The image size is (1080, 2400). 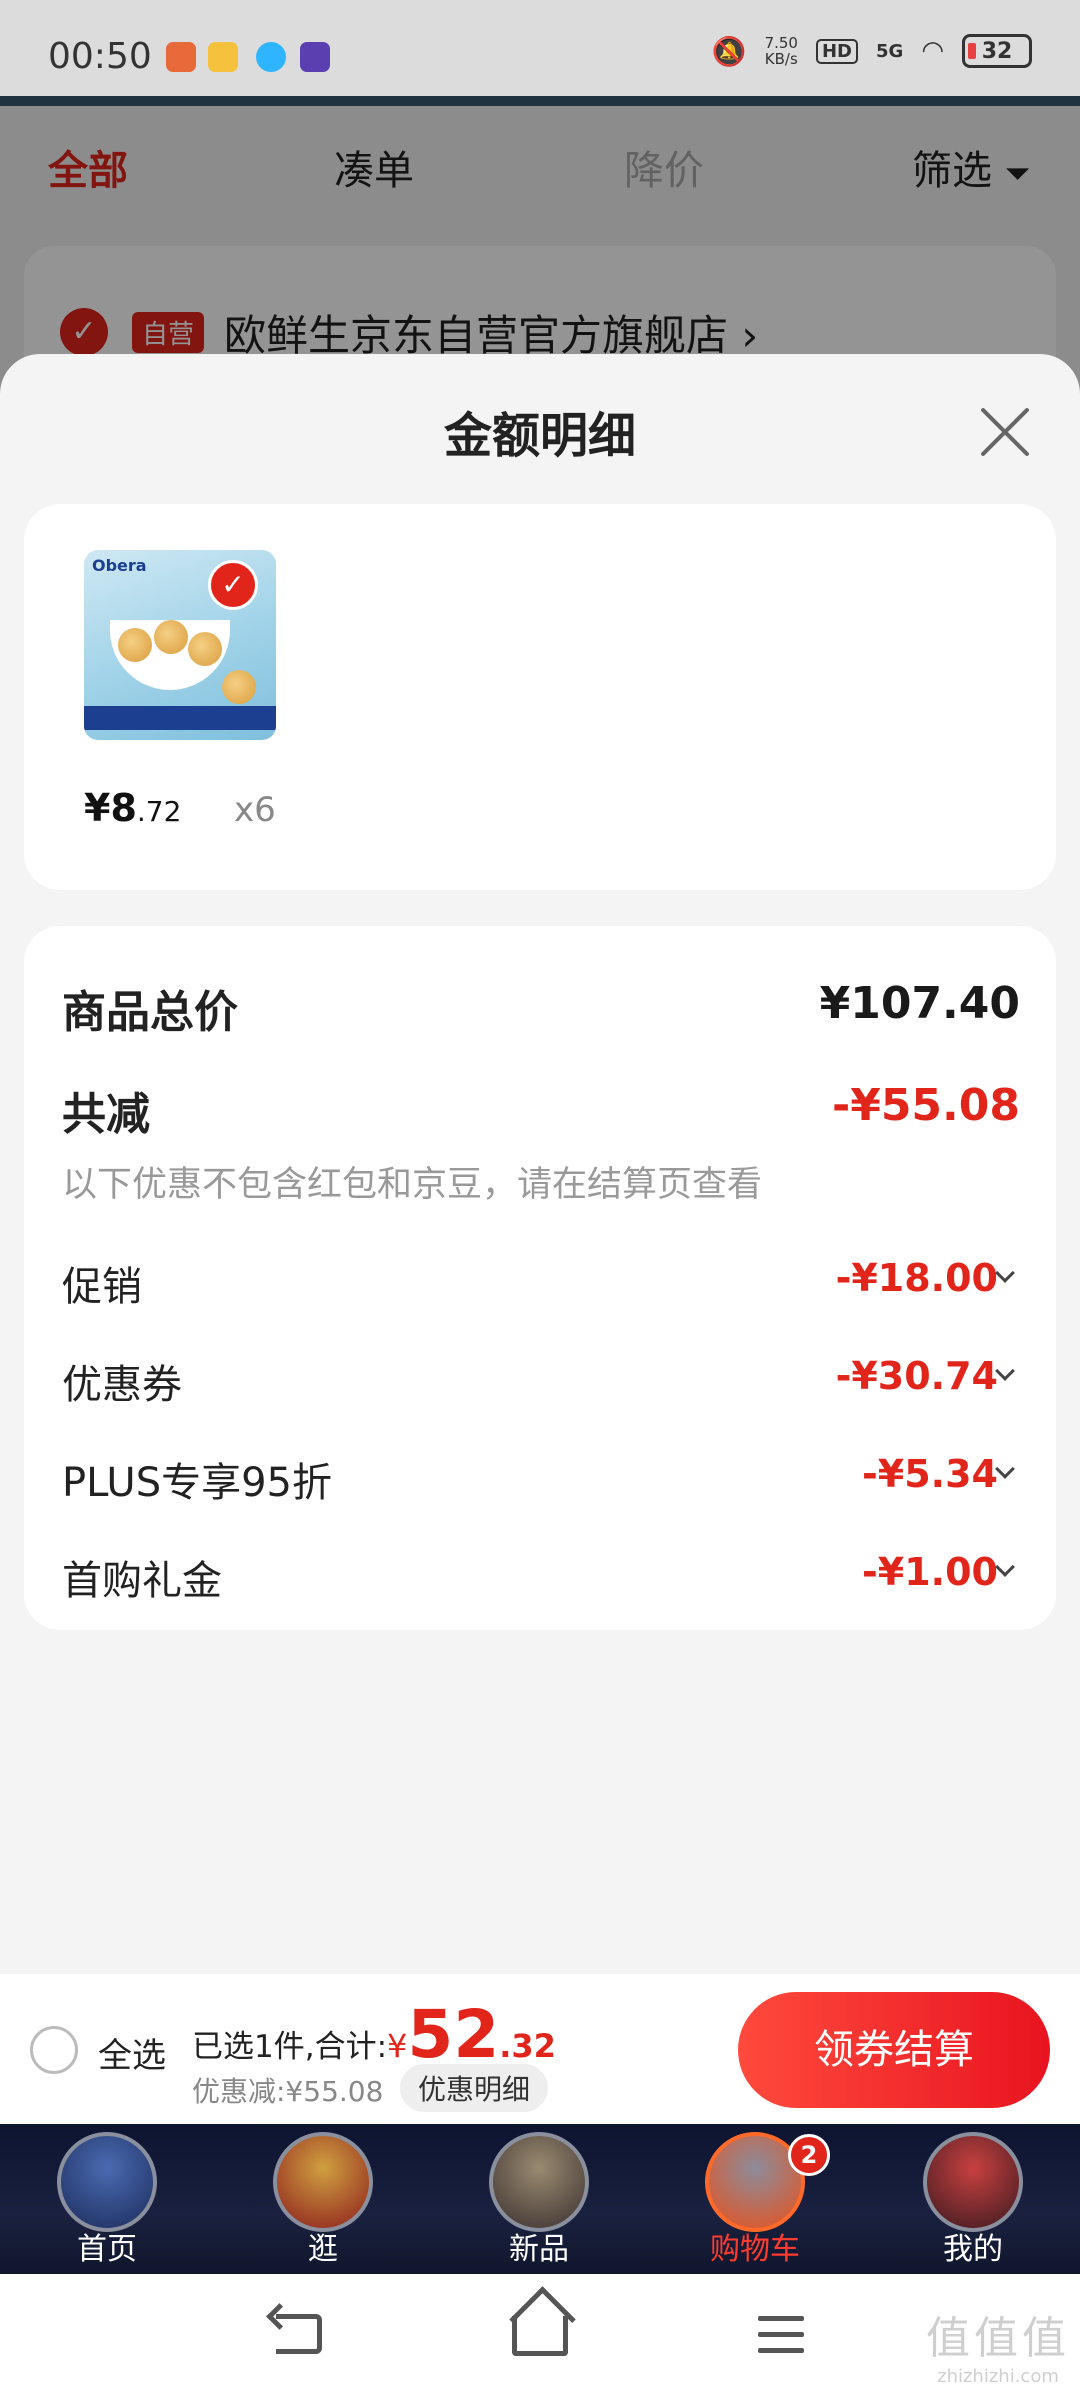 I want to click on price-integer: ¥8, so click(x=110, y=808).